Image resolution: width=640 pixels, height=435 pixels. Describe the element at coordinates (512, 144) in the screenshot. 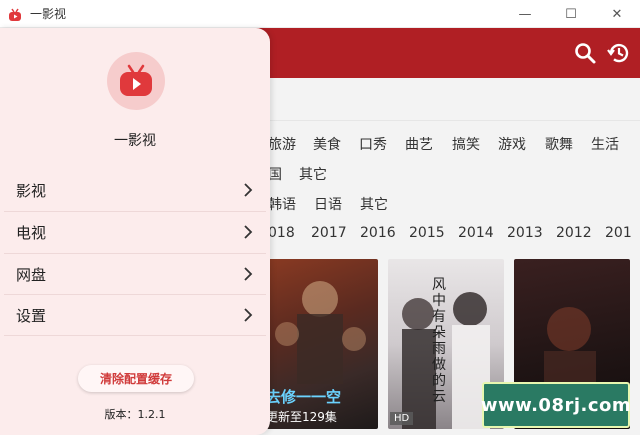

I see `filter-item: 游戏` at that location.